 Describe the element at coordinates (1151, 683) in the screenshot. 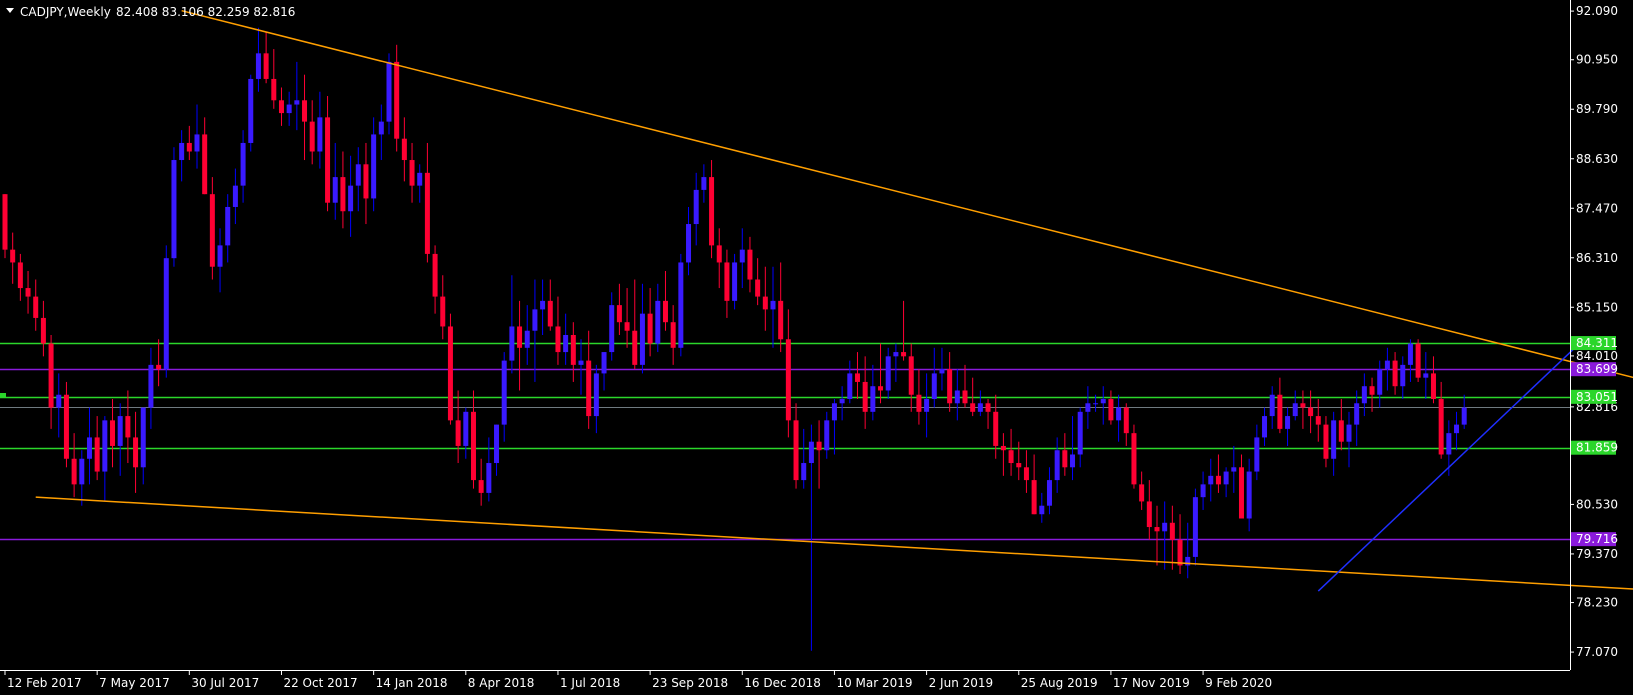

I see `time-axis-label: 17 Nov 2019` at that location.